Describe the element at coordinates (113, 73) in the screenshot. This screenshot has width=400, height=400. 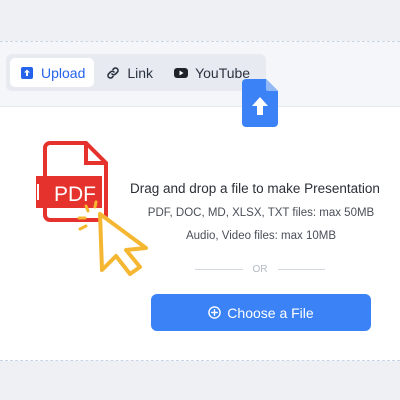
I see `link-icon` at that location.